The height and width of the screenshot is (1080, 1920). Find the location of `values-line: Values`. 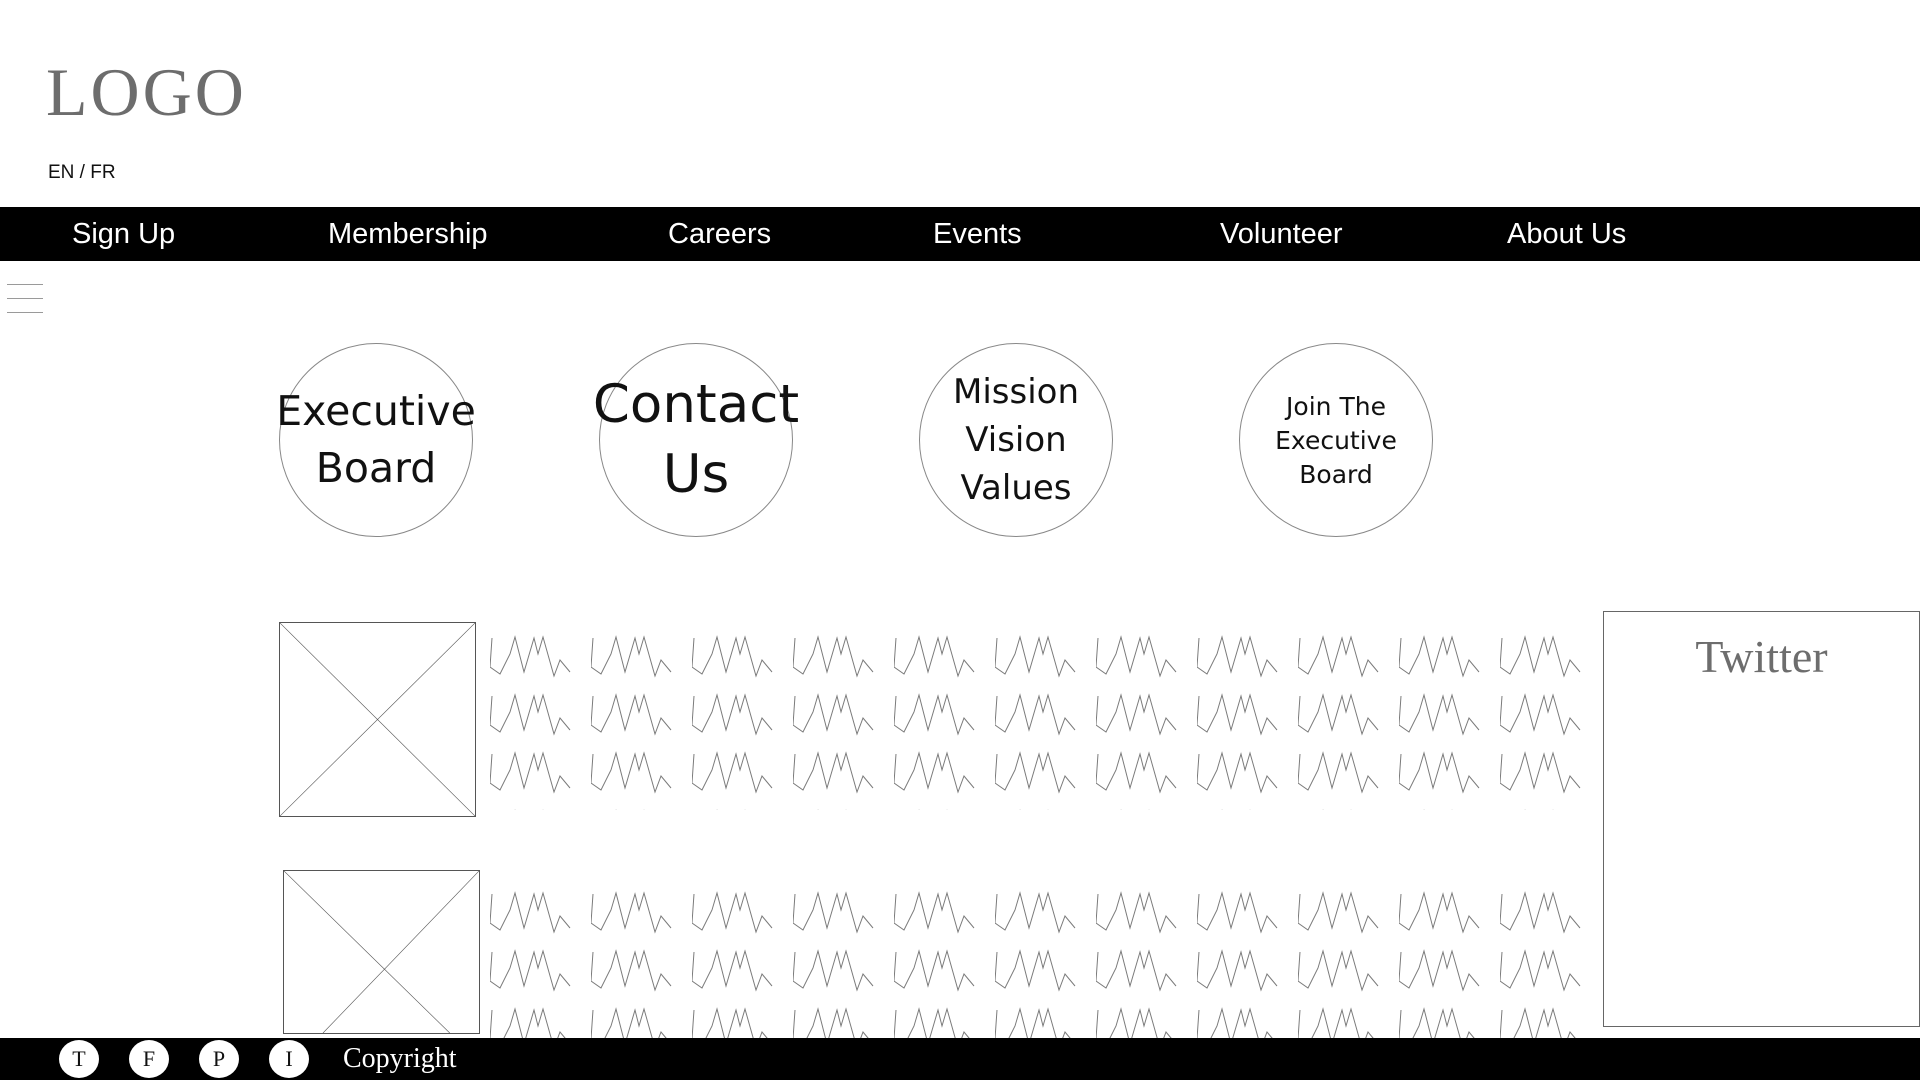

values-line: Values is located at coordinates (1016, 488).